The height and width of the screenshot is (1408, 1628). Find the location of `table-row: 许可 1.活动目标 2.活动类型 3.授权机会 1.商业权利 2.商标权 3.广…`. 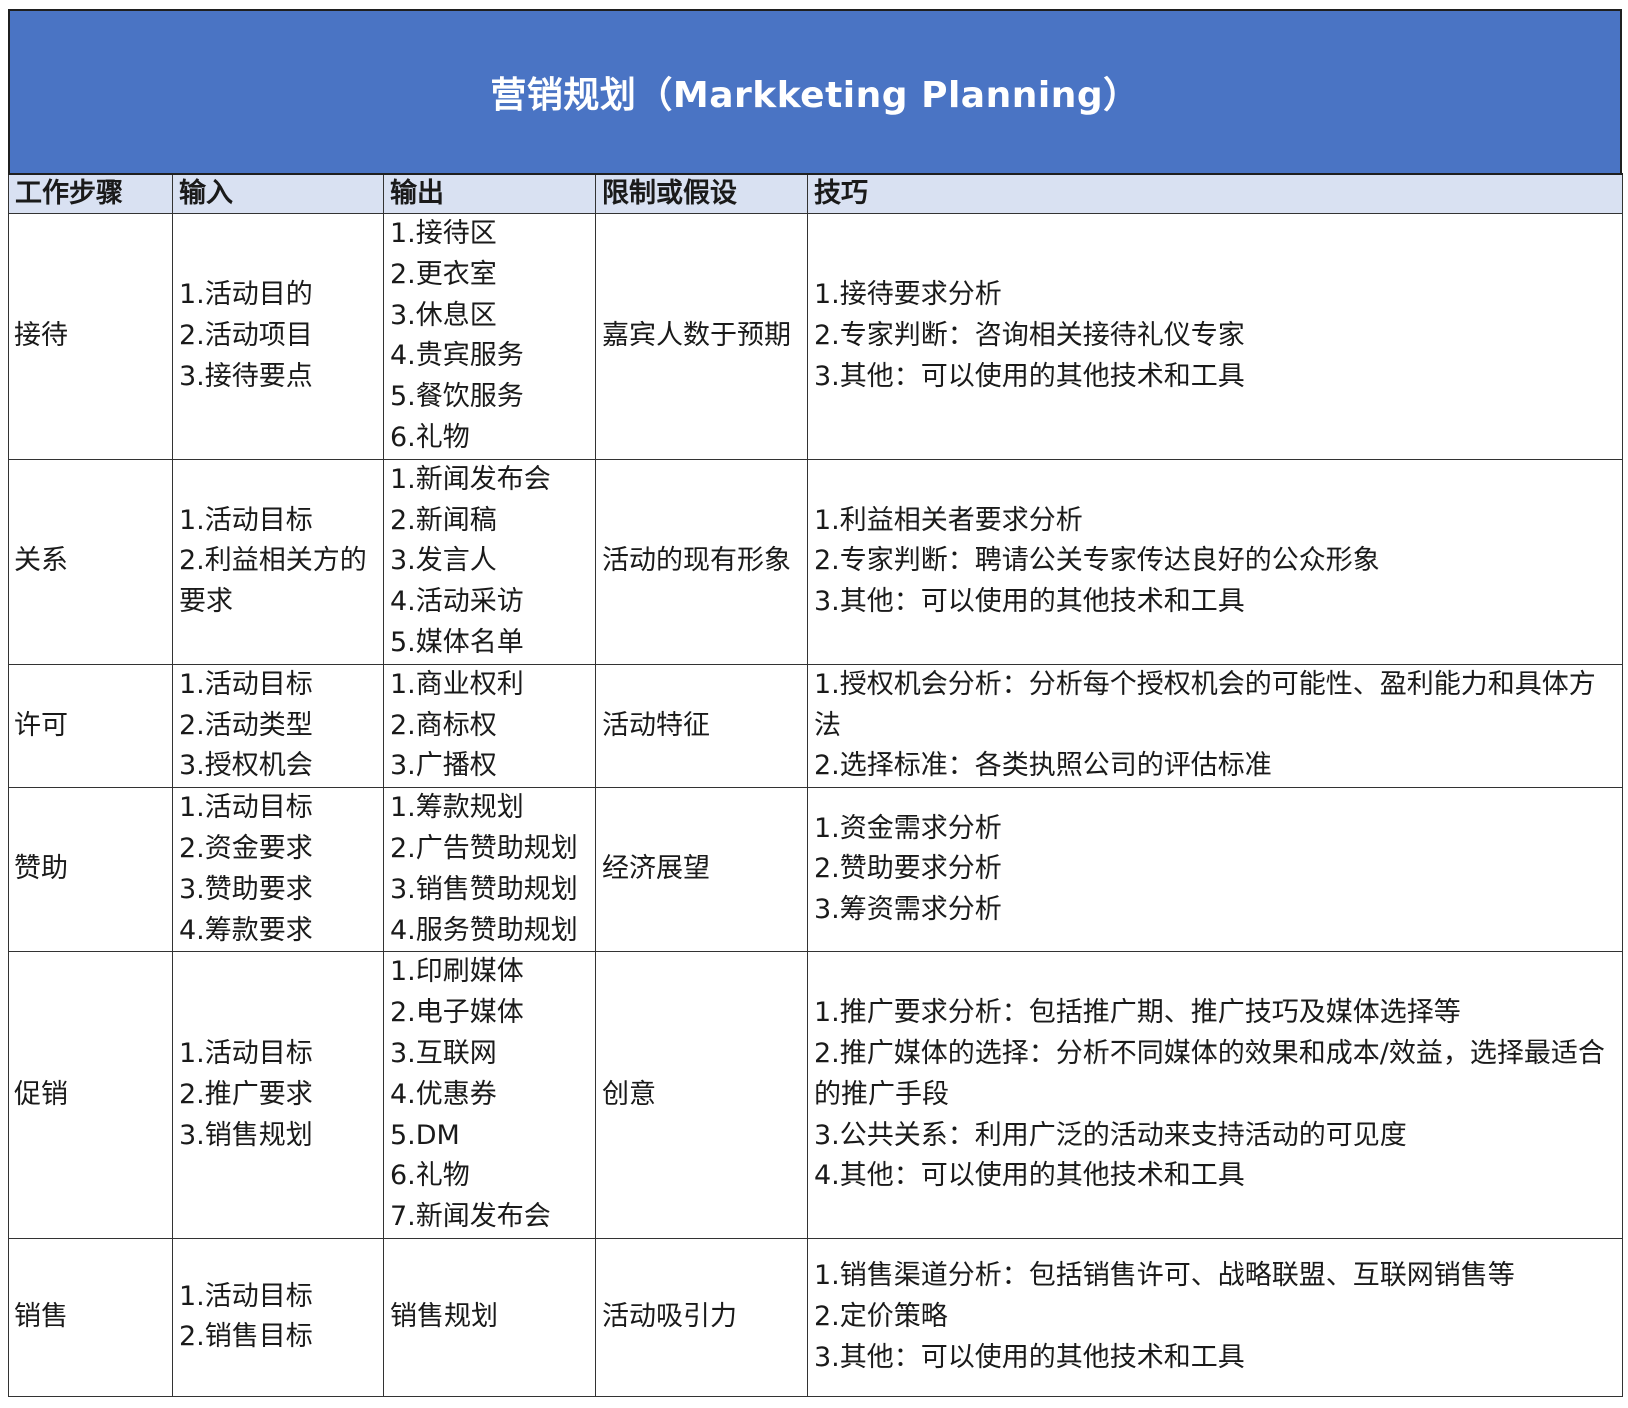

table-row: 许可 1.活动目标 2.活动类型 3.授权机会 1.商业权利 2.商标权 3.广… is located at coordinates (815, 726).